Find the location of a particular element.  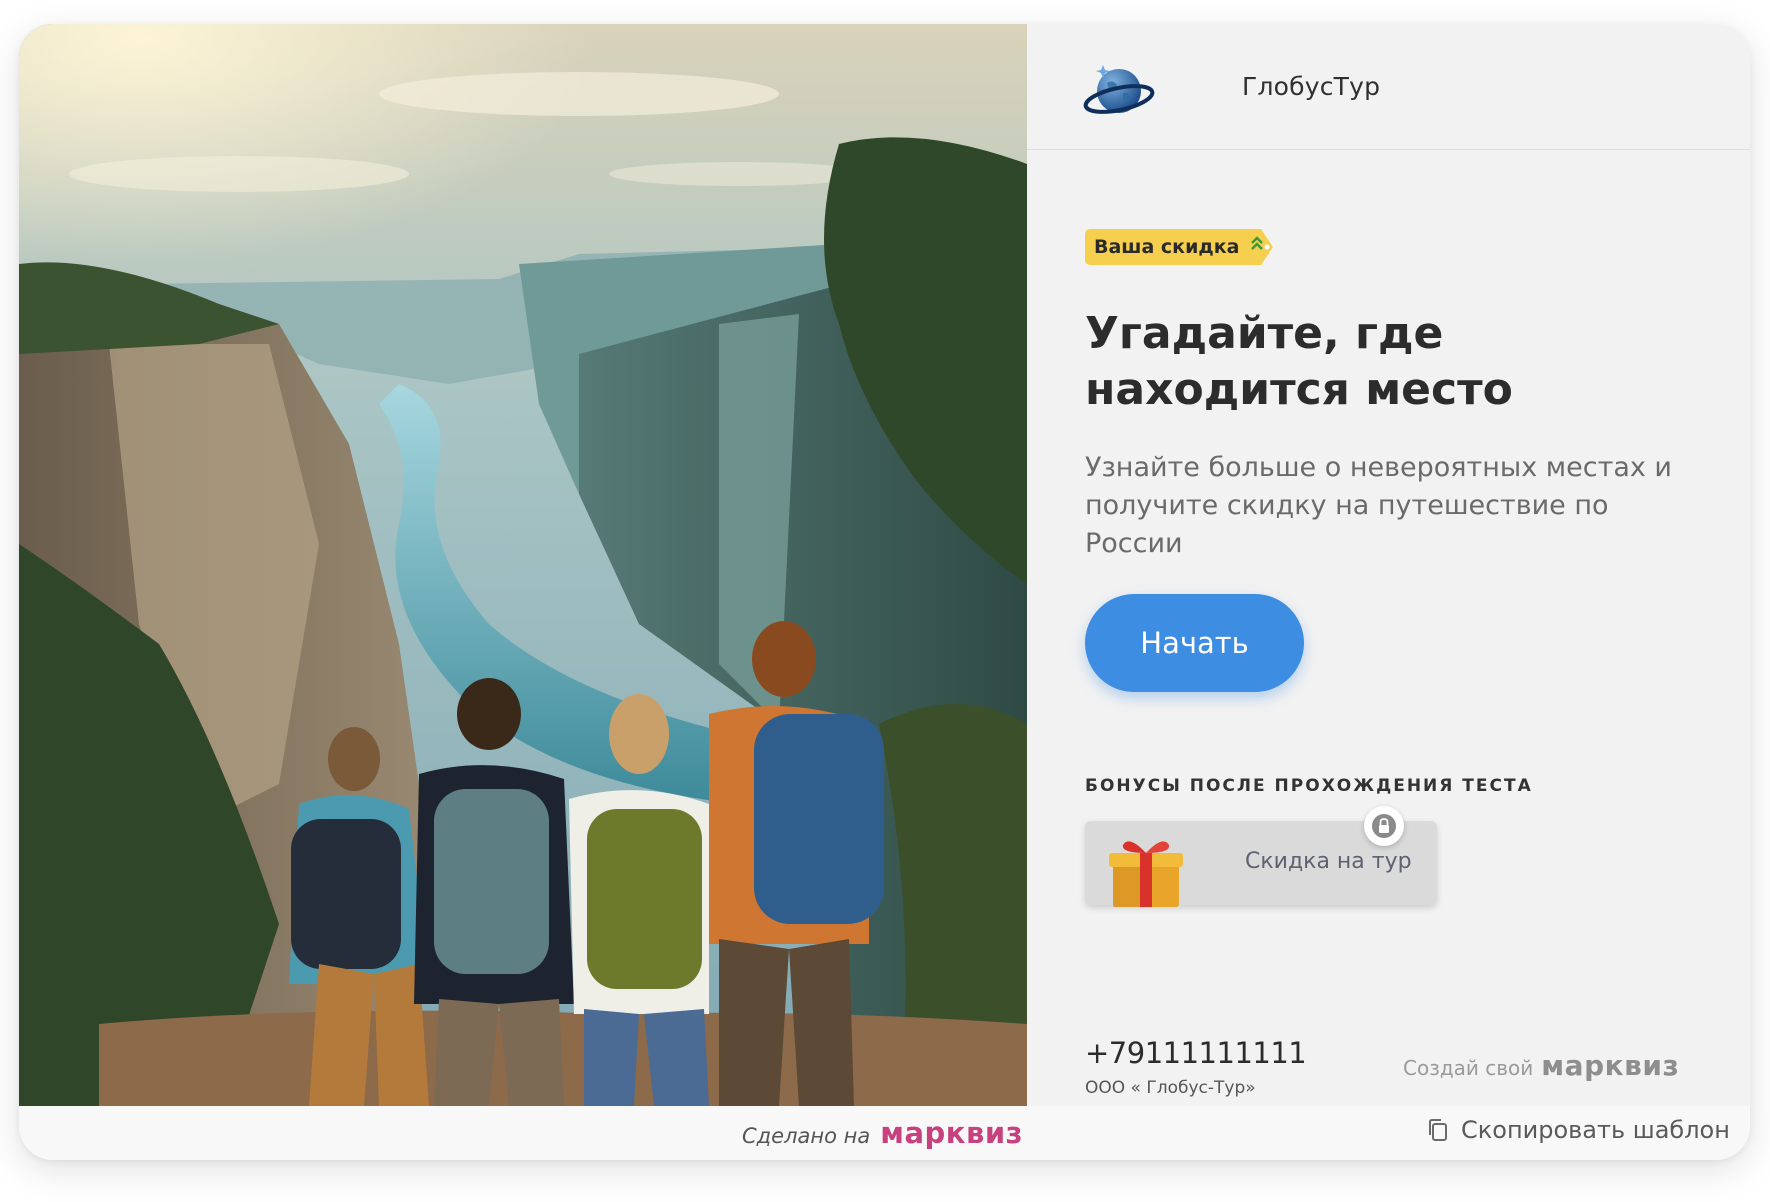

made-on-text: Сделано на is located at coordinates (806, 1136).